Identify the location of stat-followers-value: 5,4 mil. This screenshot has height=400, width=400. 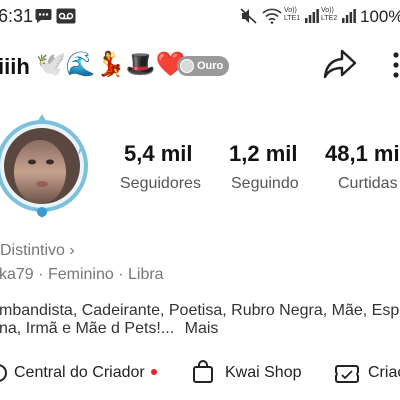
(158, 154).